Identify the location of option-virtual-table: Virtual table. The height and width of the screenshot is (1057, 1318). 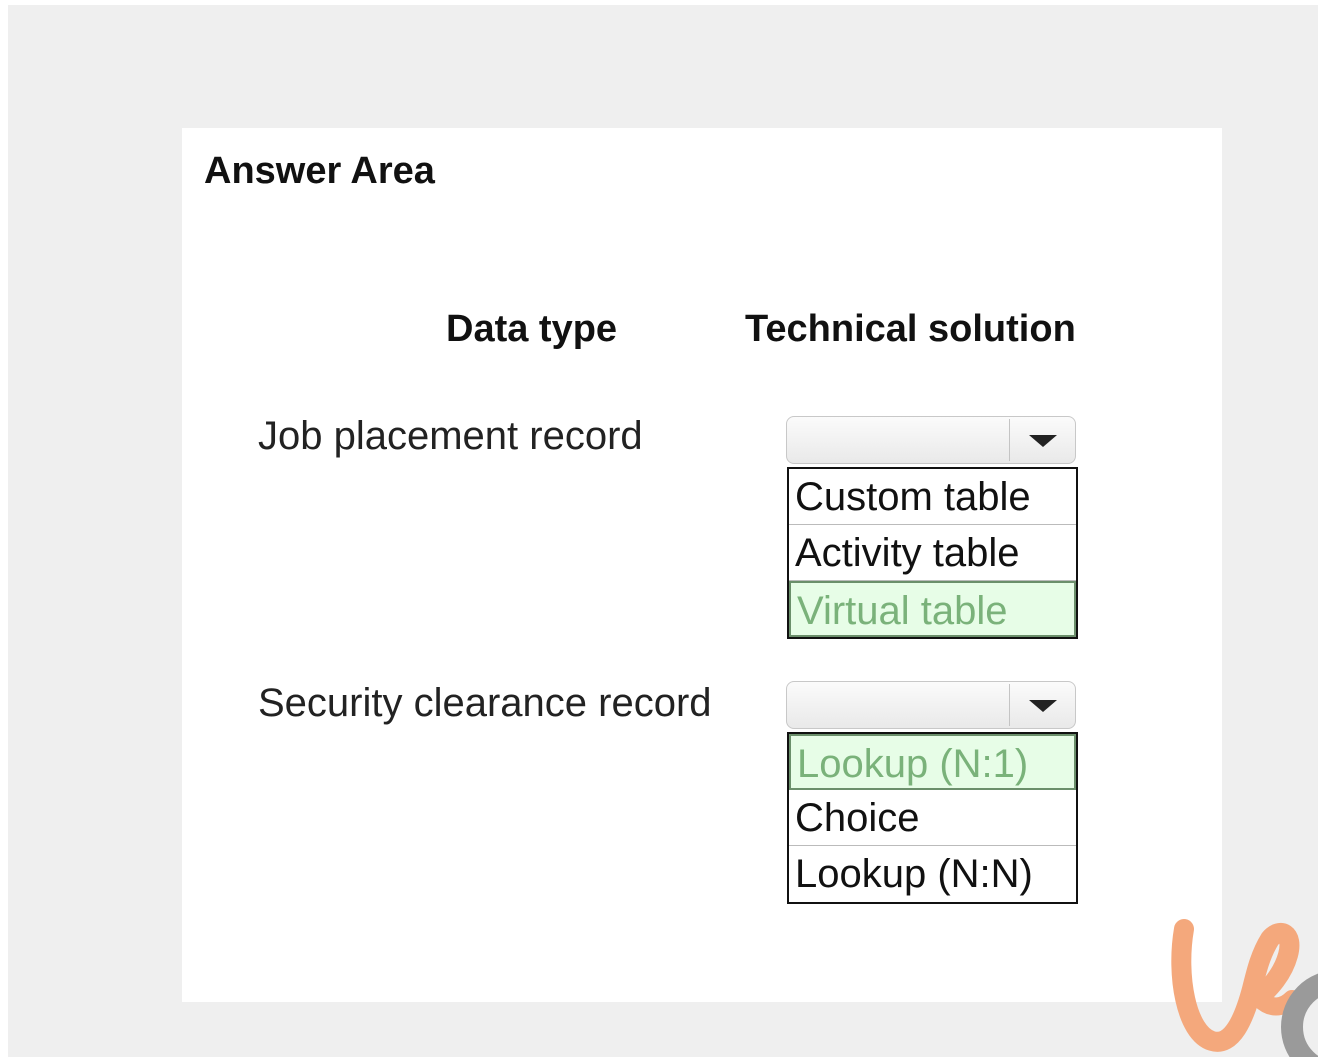
(932, 609).